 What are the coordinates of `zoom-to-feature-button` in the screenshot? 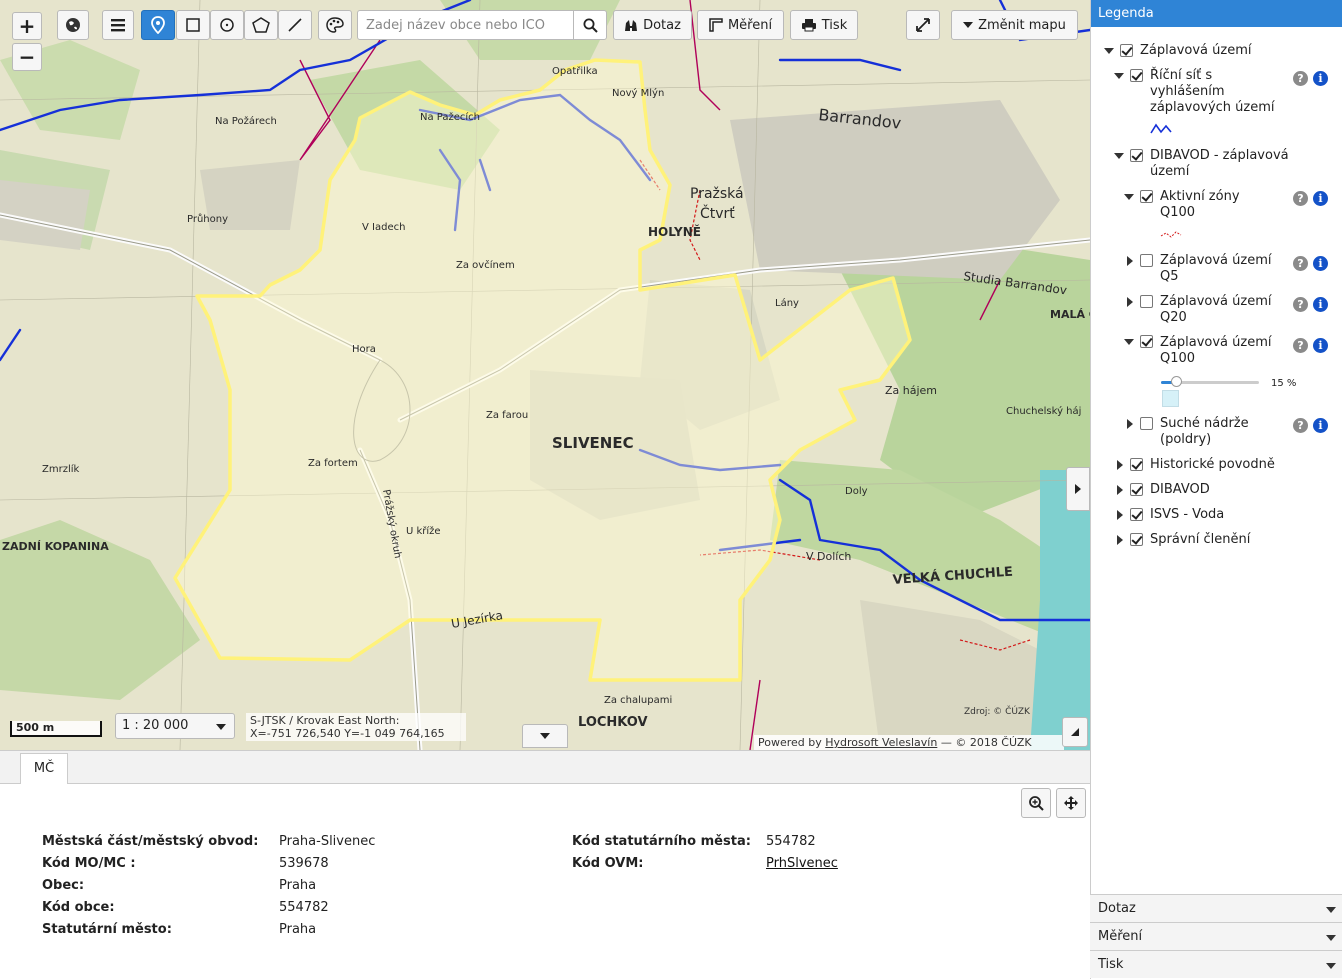 It's located at (1036, 803).